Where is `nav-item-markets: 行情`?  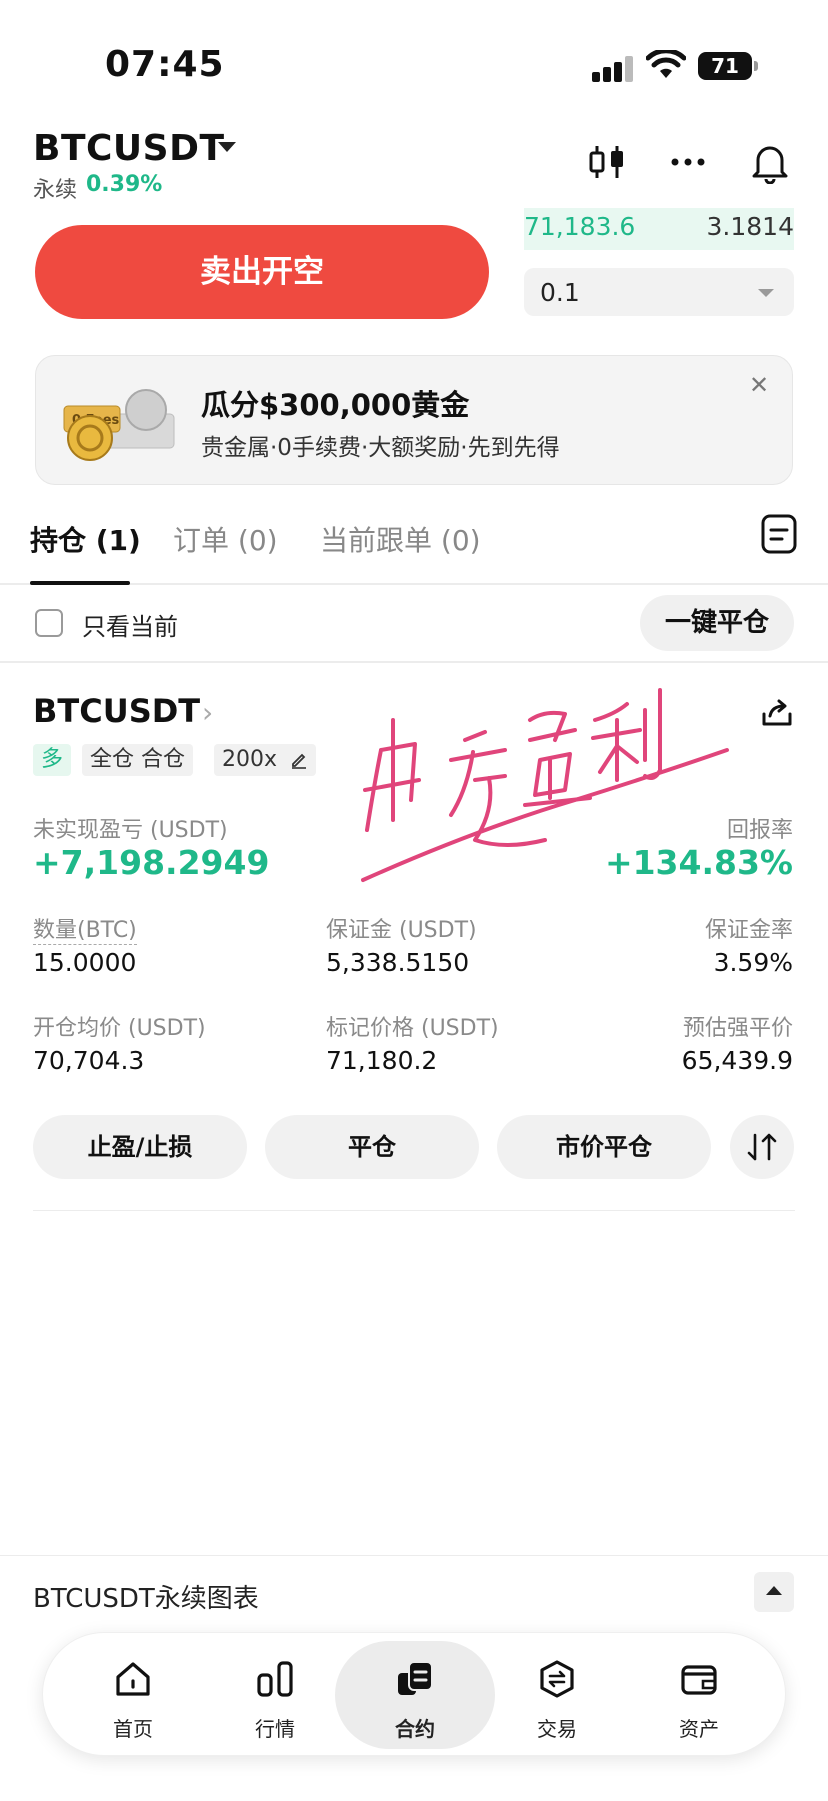 nav-item-markets: 行情 is located at coordinates (275, 1695).